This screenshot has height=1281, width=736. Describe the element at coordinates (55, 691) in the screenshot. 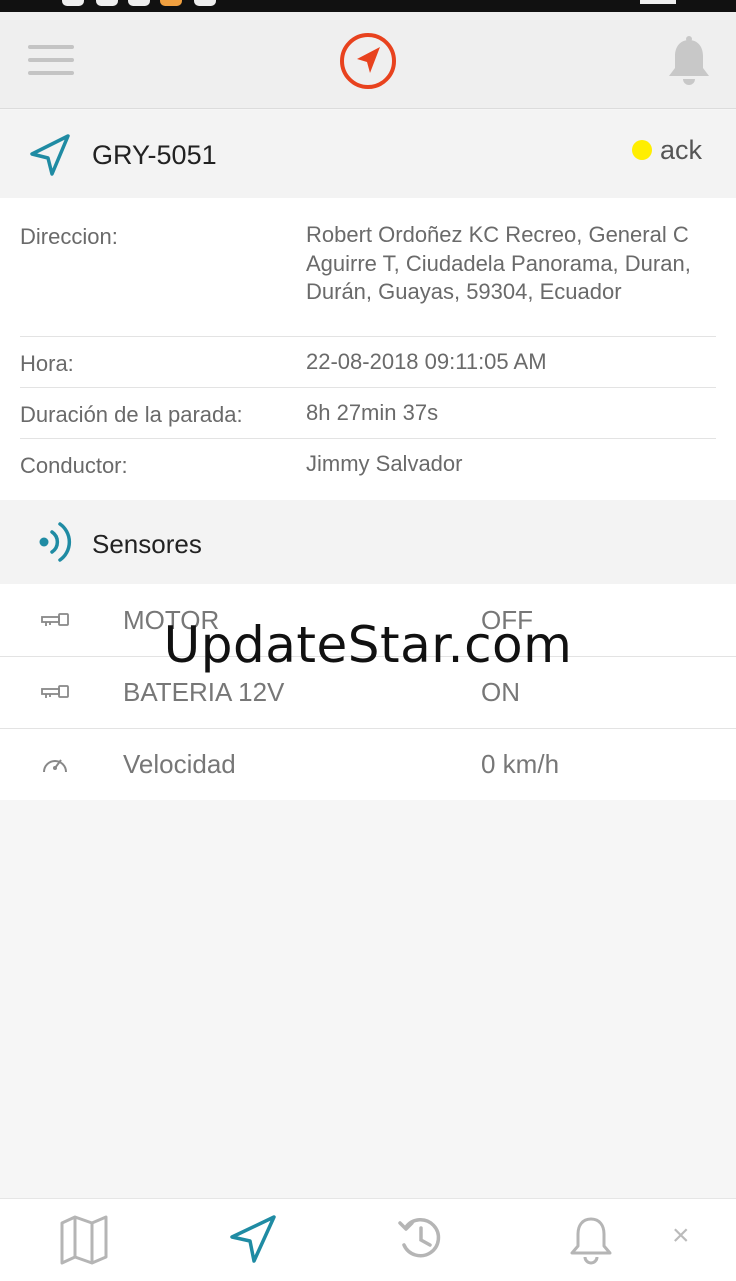

I see `key-icon` at that location.